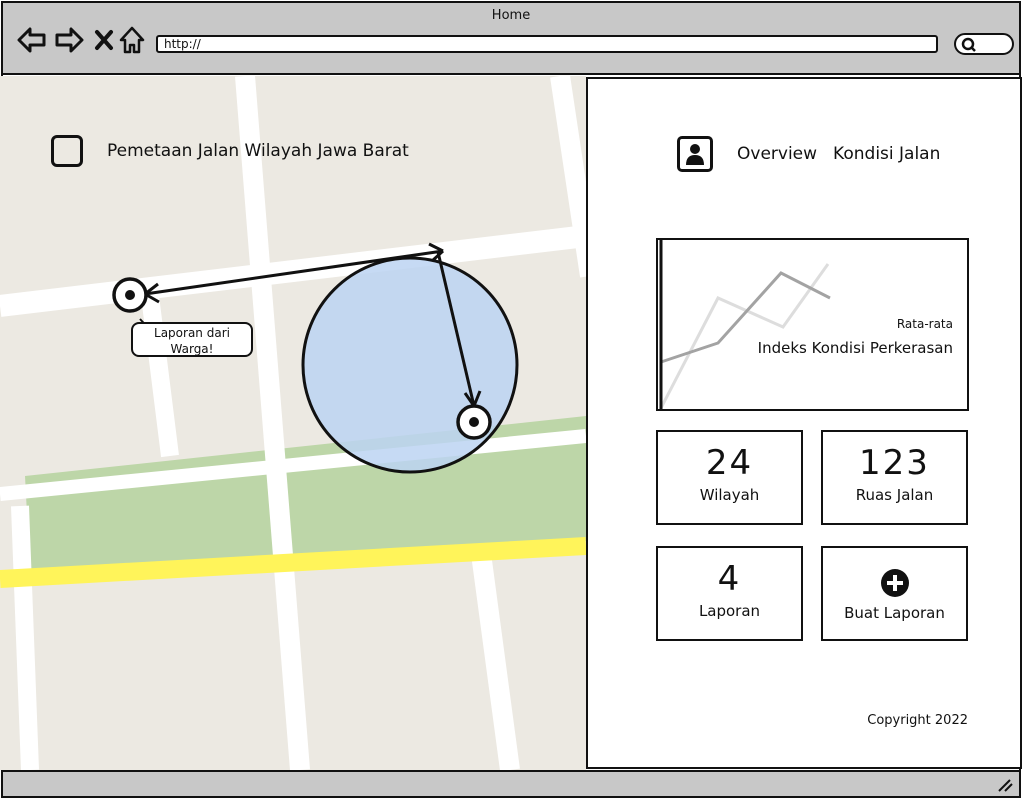  Describe the element at coordinates (924, 324) in the screenshot. I see `chart-subtitle: Rata-rata` at that location.